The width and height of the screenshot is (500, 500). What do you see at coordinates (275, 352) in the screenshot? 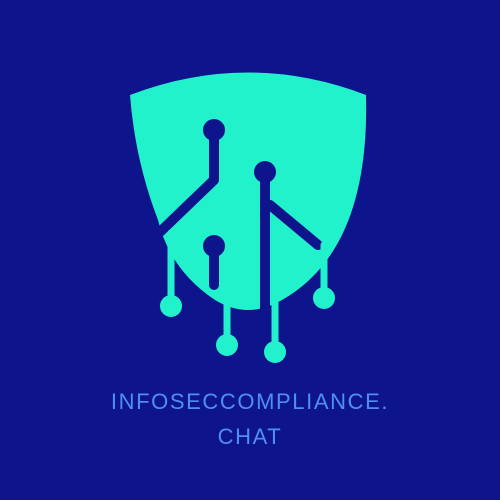
I see `node-bottom-right` at bounding box center [275, 352].